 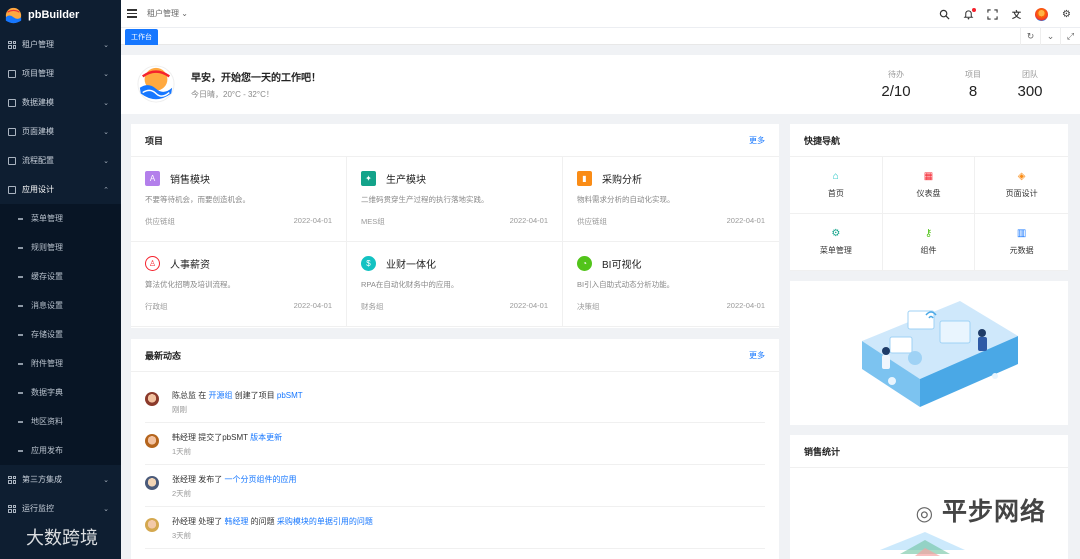 What do you see at coordinates (60, 44) in the screenshot?
I see `sidebar-item-tenant: 租户管理 ⌄` at bounding box center [60, 44].